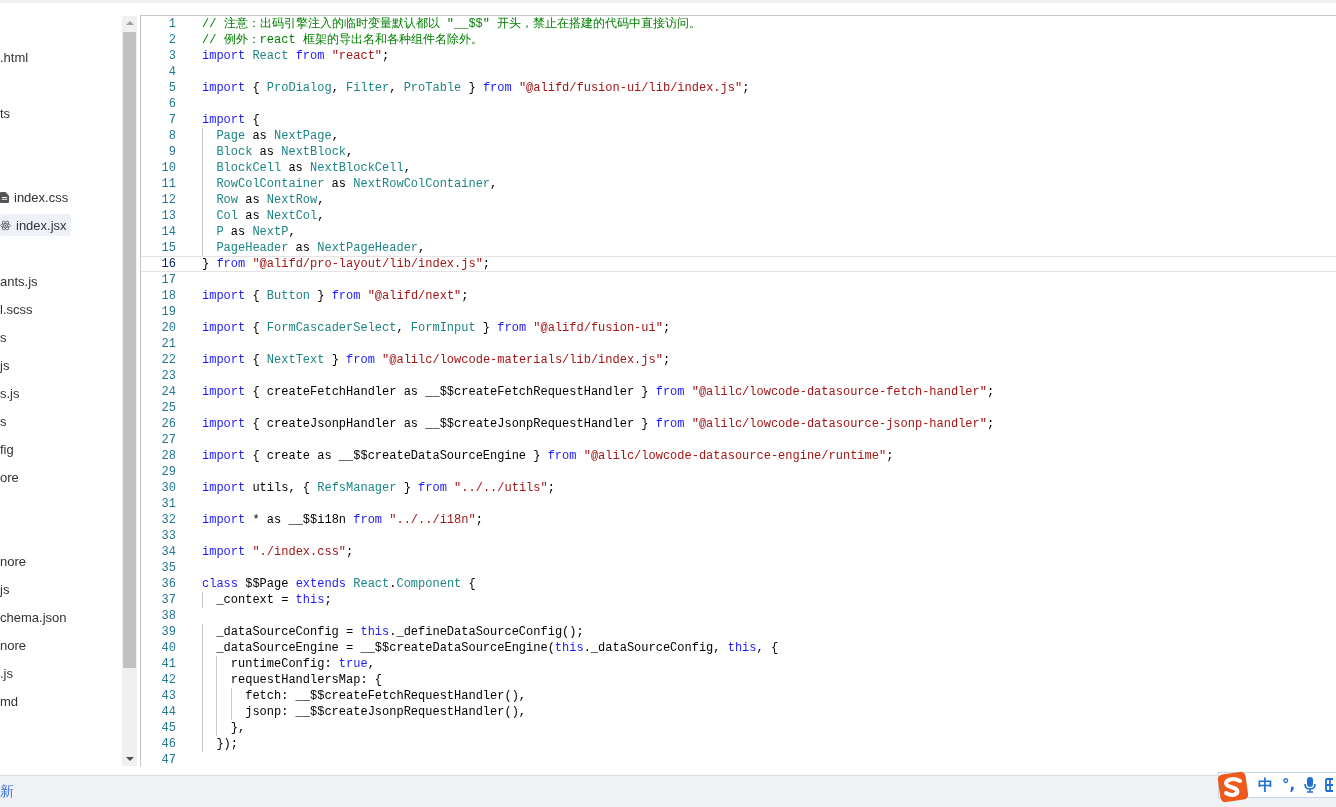  I want to click on code-line: import { Button } from "@alifd/next";, so click(335, 296).